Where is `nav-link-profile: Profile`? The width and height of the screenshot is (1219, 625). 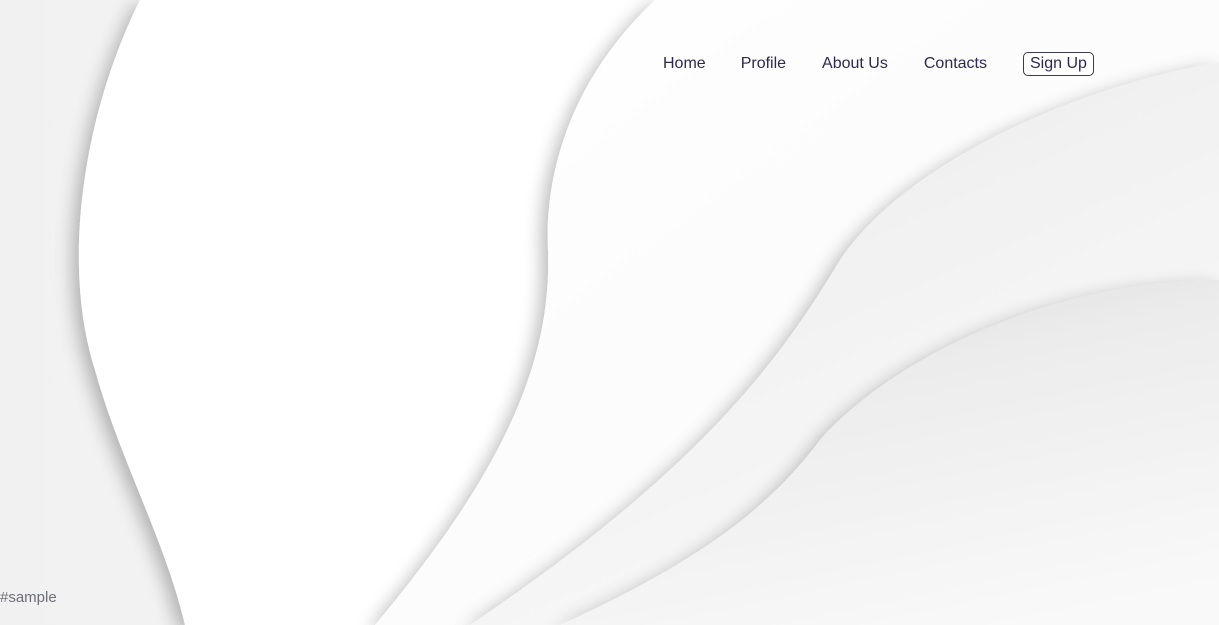
nav-link-profile: Profile is located at coordinates (763, 64).